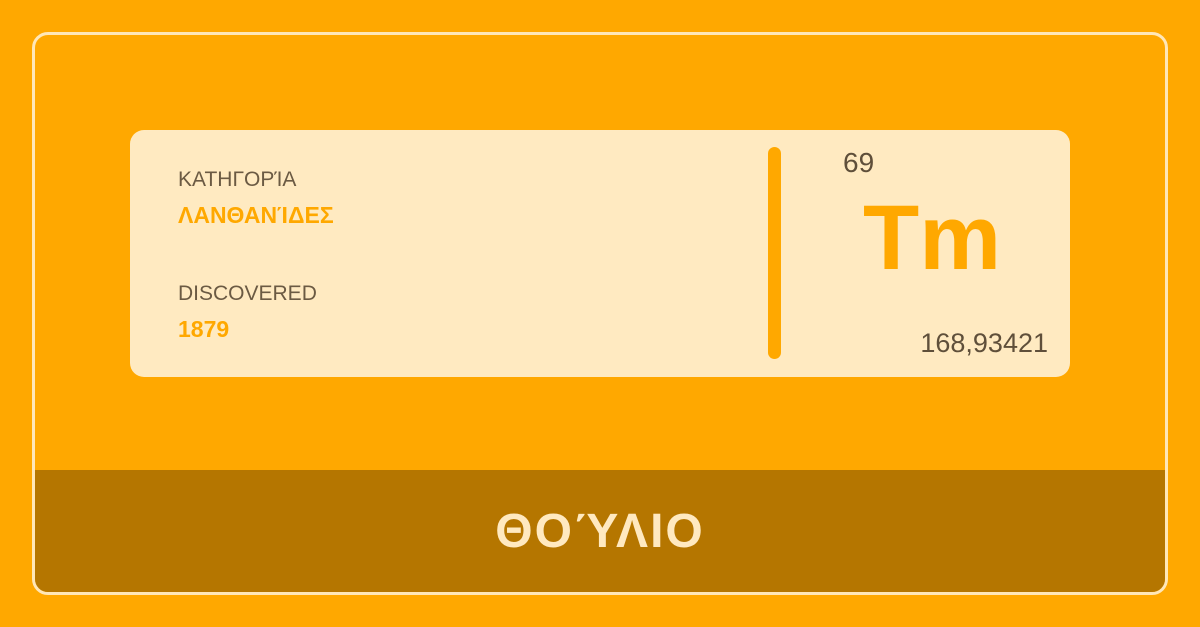 Image resolution: width=1200 pixels, height=627 pixels. What do you see at coordinates (204, 329) in the screenshot?
I see `discovered-value: 1879` at bounding box center [204, 329].